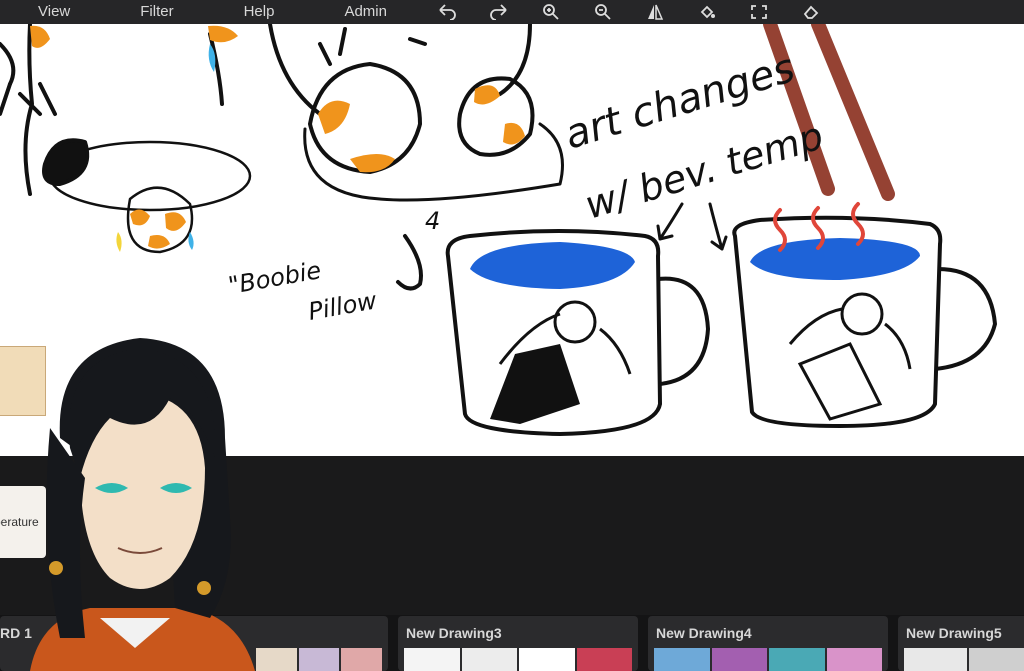 The width and height of the screenshot is (1024, 671). Describe the element at coordinates (454, 633) in the screenshot. I see `board-title: New Drawing3` at that location.